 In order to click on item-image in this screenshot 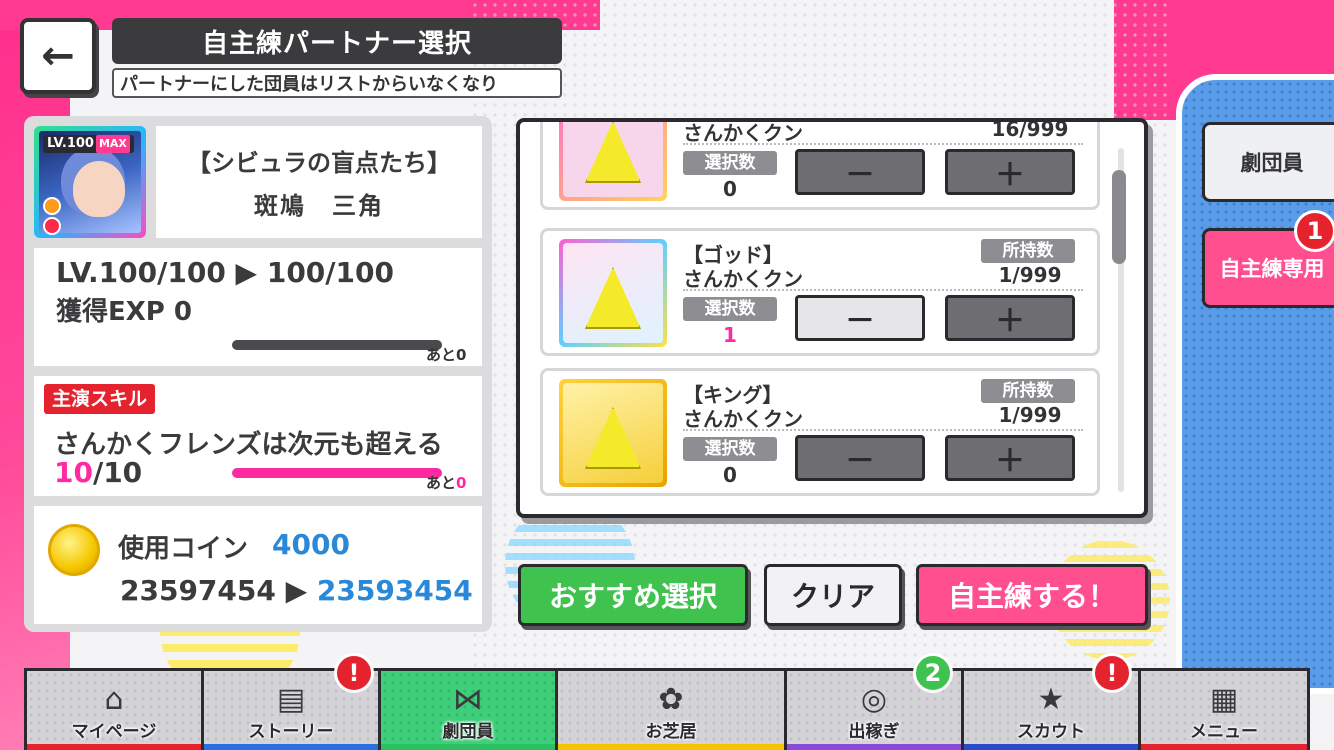, I will do `click(613, 293)`.